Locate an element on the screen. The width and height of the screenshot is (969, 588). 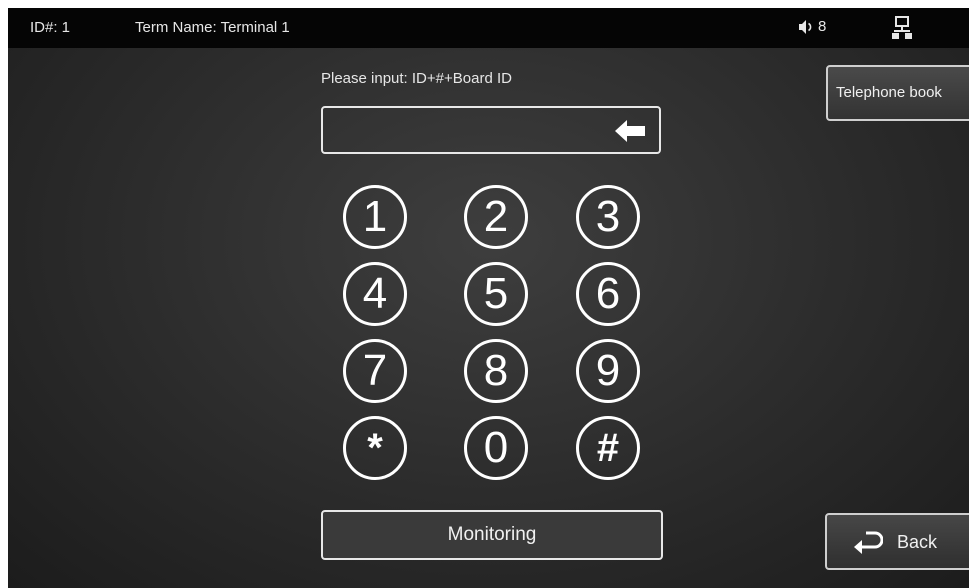
keypad-key-4: 4 is located at coordinates (375, 294).